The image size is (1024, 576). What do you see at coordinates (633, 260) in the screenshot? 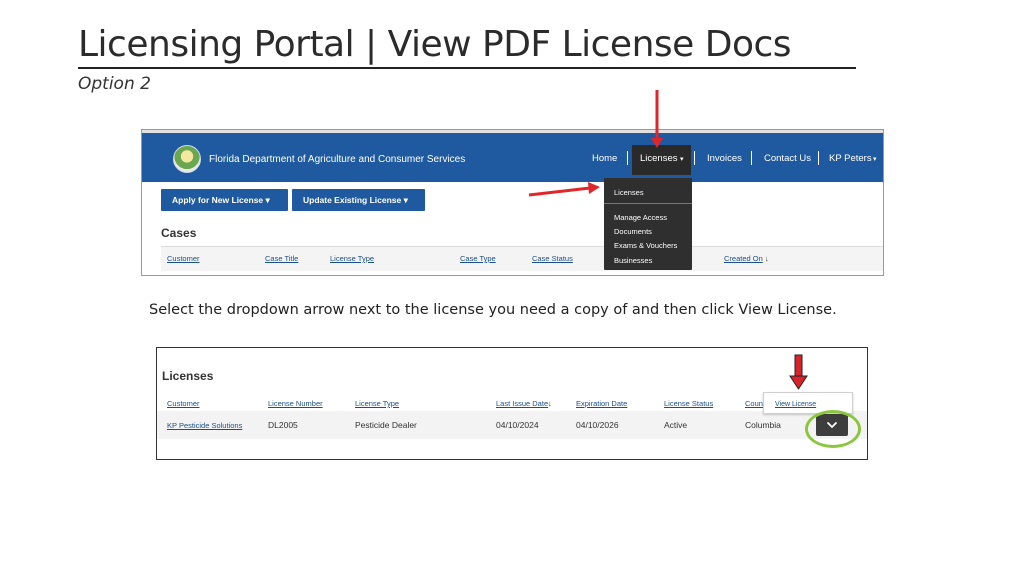
I see `menu-item-businesses: Businesses` at bounding box center [633, 260].